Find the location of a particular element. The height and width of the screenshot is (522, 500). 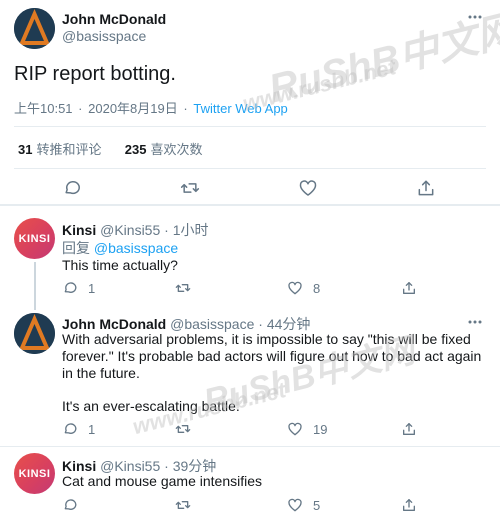

like-button is located at coordinates (308, 188).